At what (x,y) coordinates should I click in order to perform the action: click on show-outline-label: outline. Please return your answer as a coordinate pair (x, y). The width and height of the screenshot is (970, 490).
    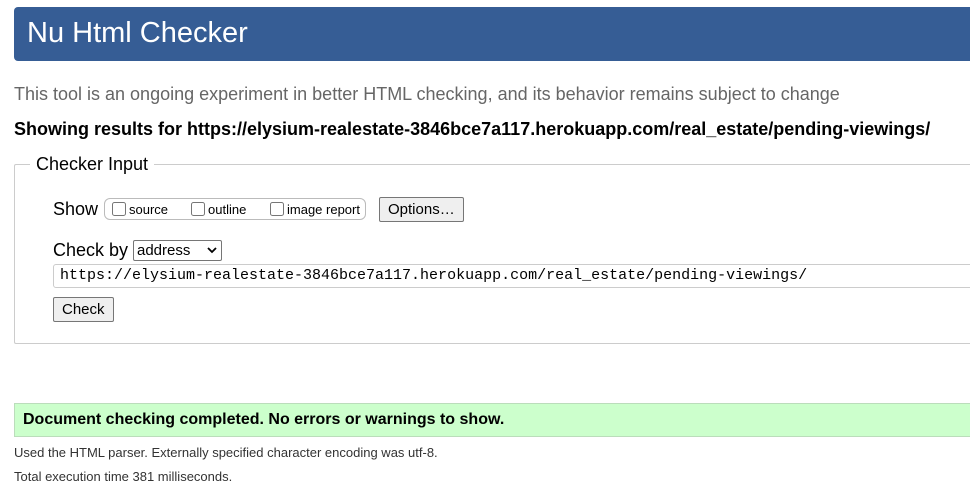
    Looking at the image, I should click on (227, 209).